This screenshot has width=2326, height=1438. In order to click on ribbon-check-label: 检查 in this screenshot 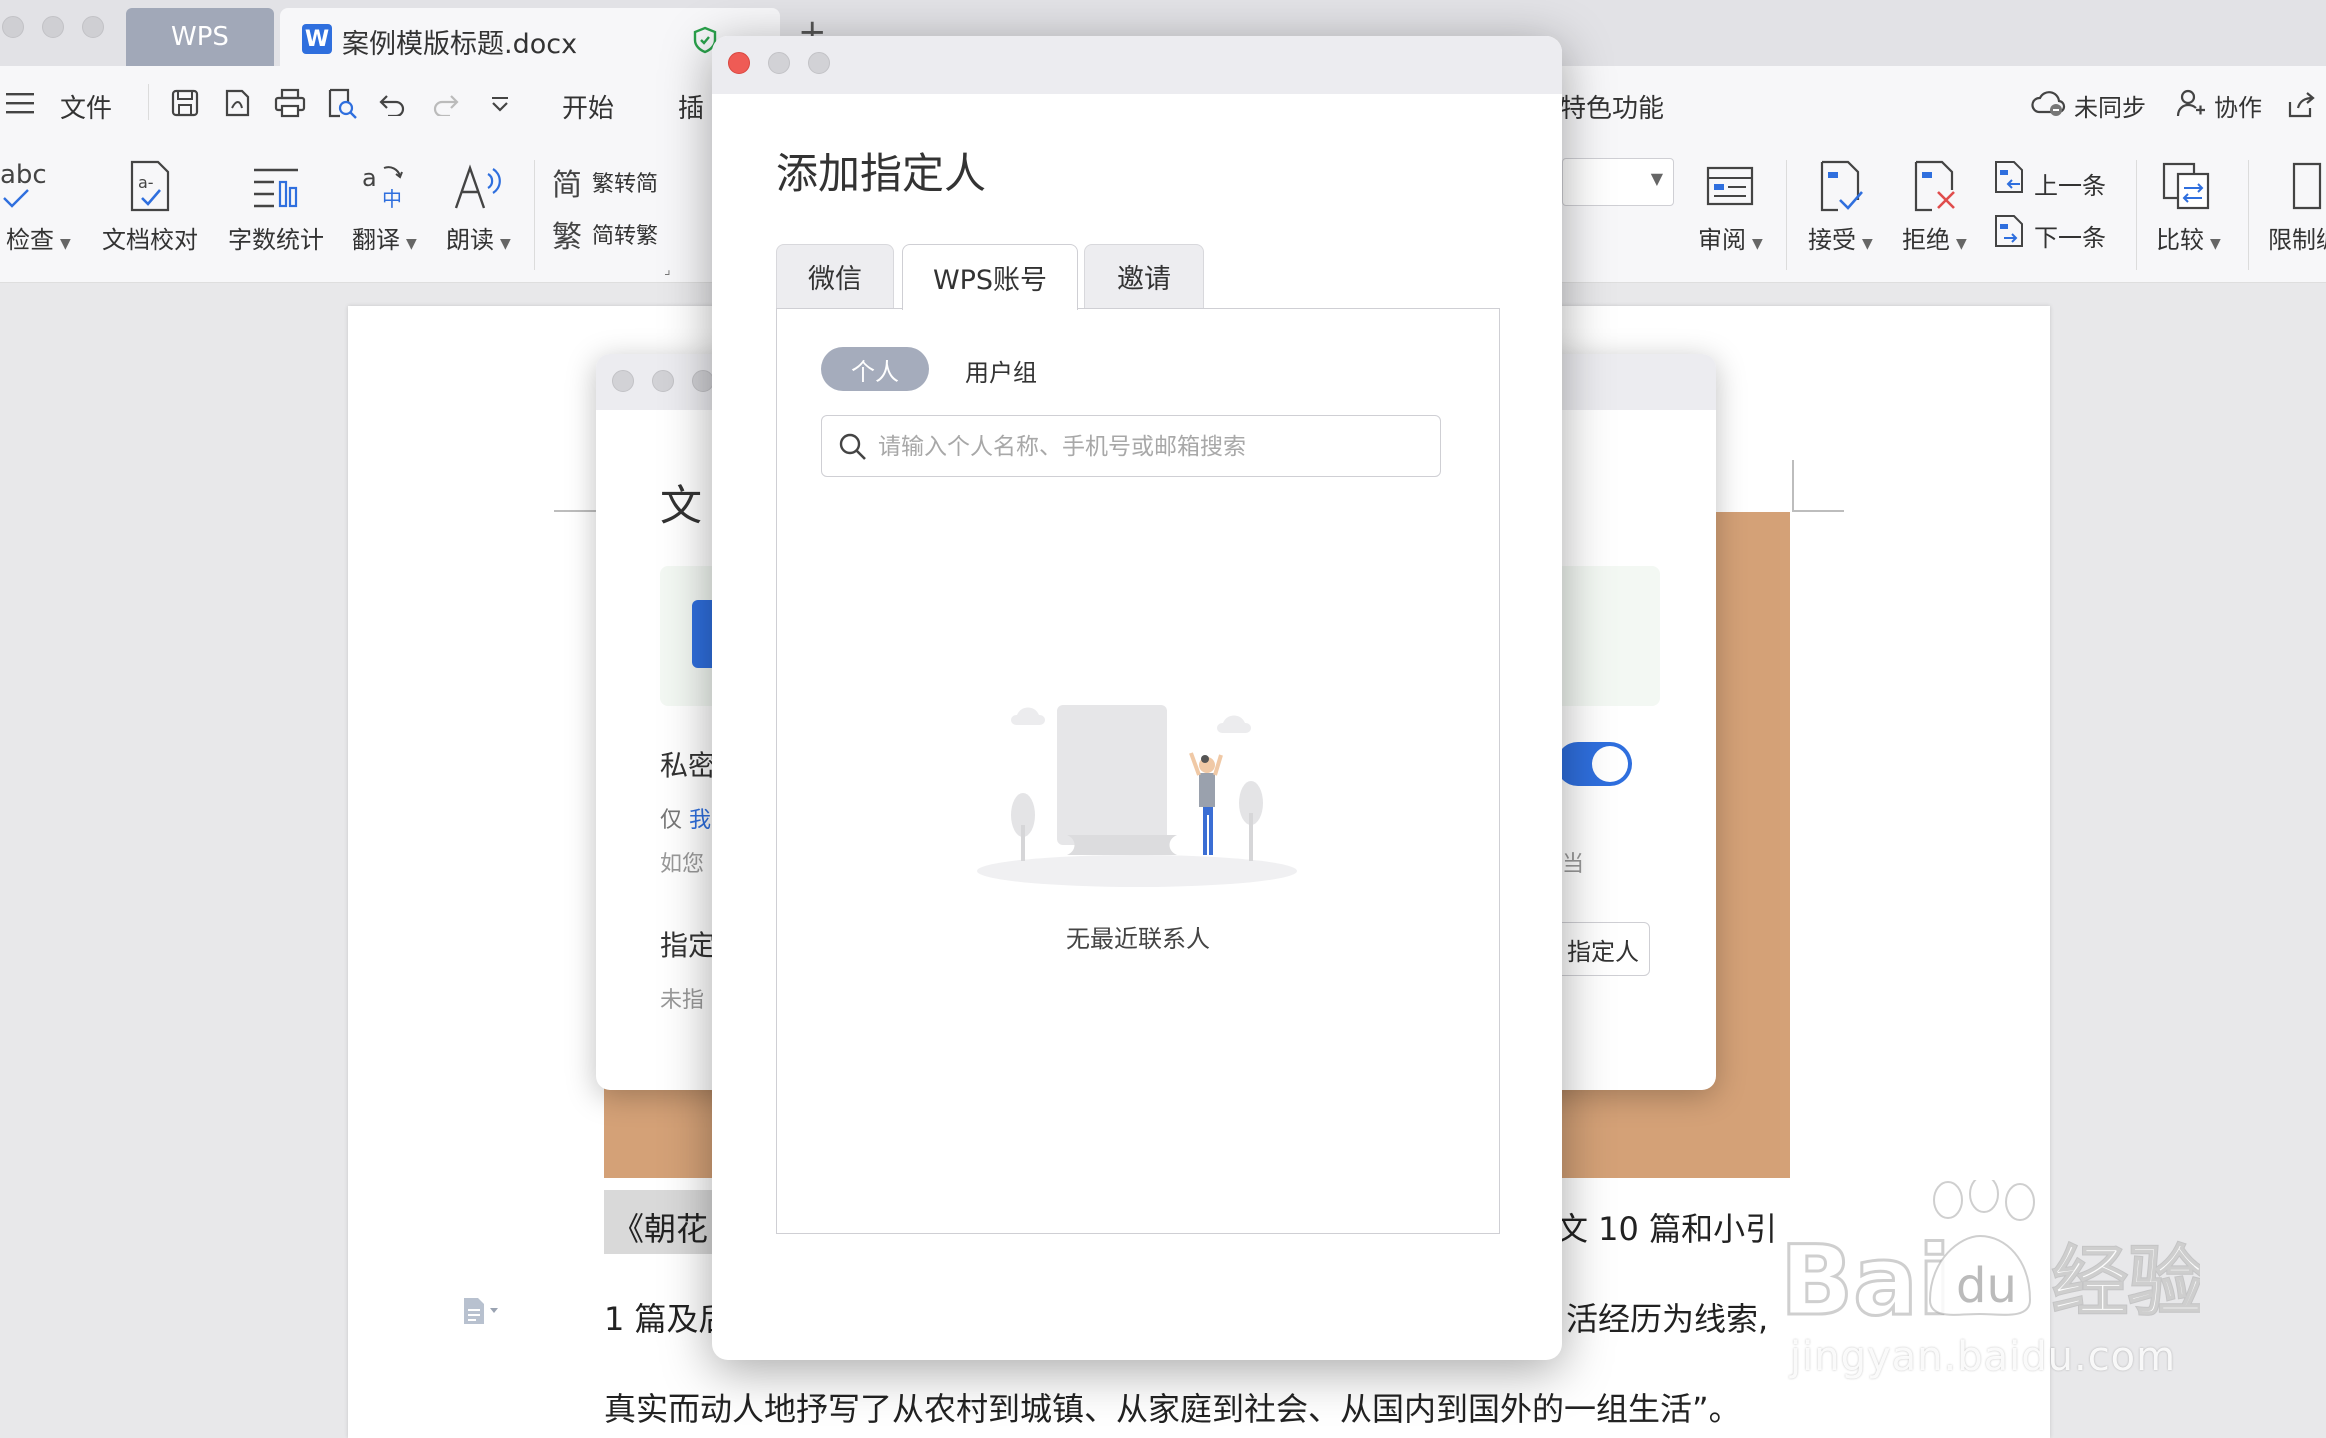, I will do `click(30, 240)`.